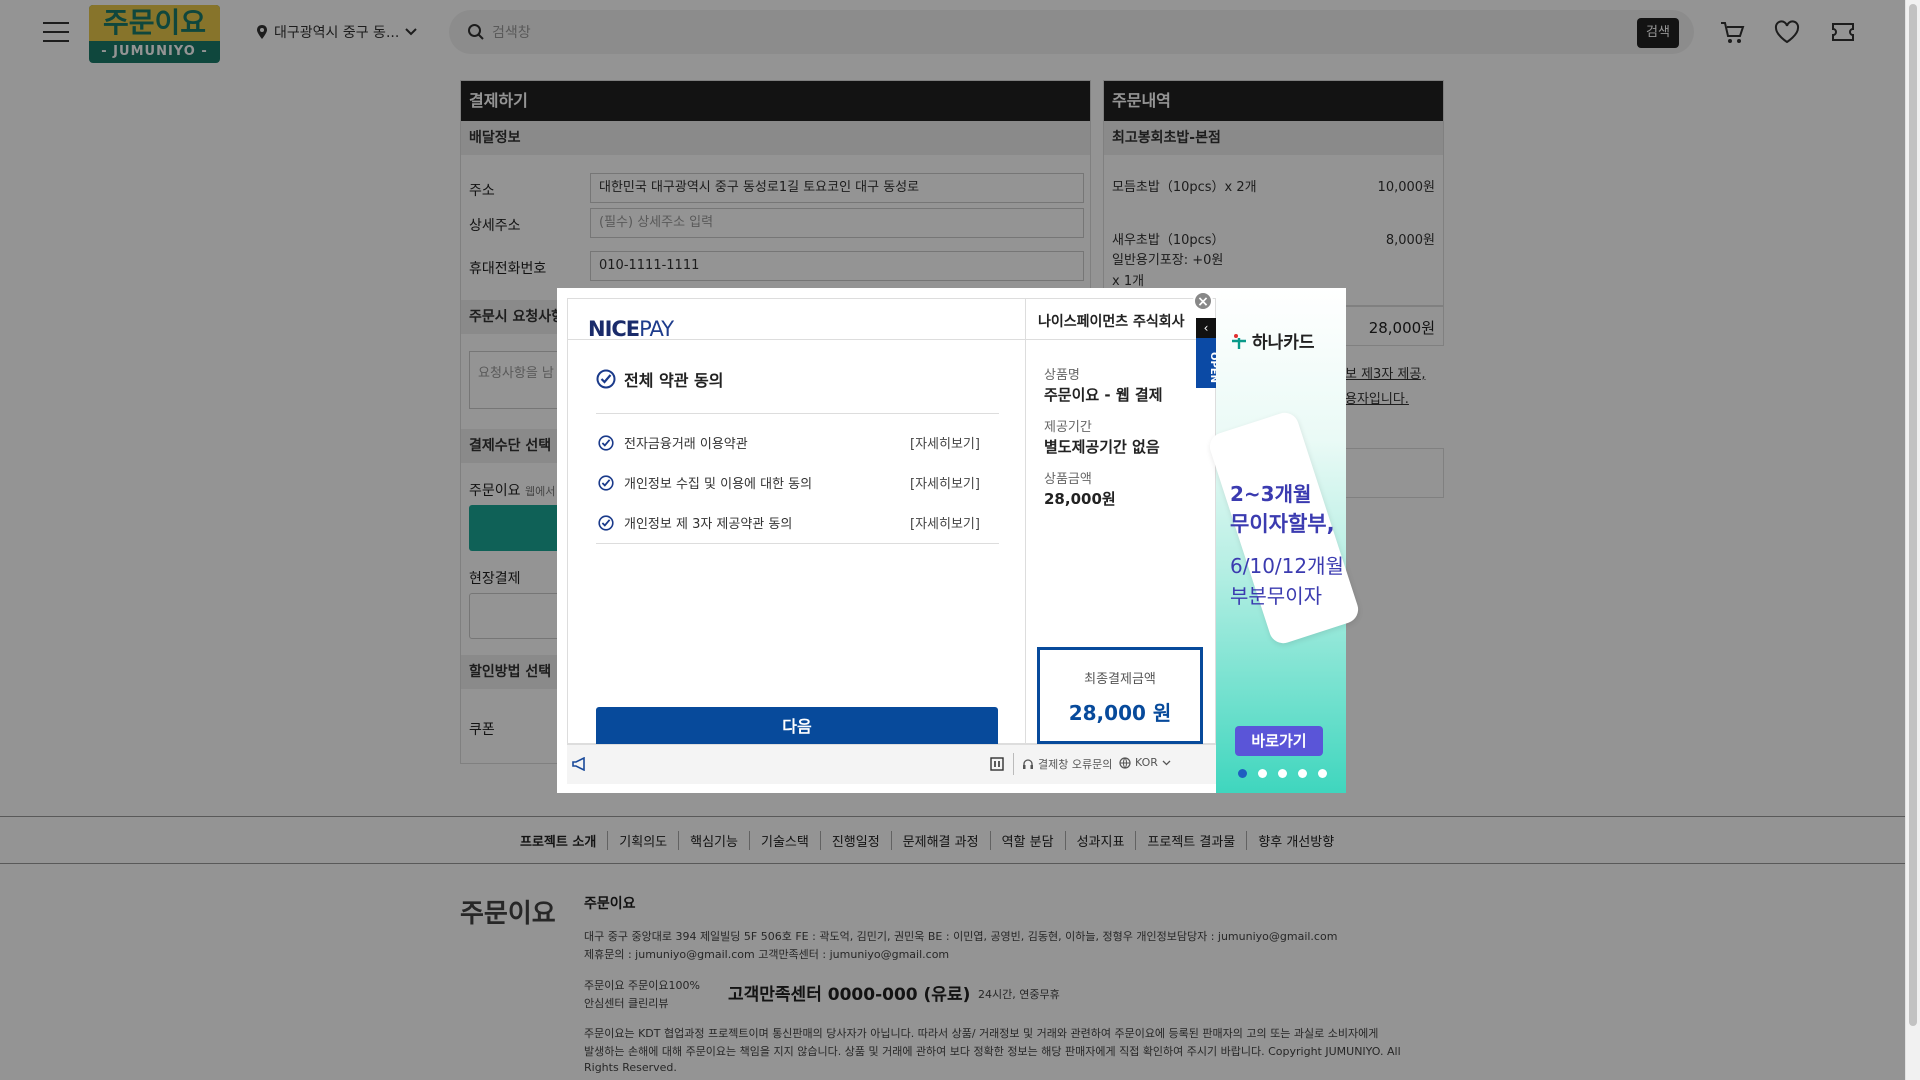 The width and height of the screenshot is (1920, 1080). Describe the element at coordinates (1913, 515) in the screenshot. I see `scrollbar-thumb` at that location.